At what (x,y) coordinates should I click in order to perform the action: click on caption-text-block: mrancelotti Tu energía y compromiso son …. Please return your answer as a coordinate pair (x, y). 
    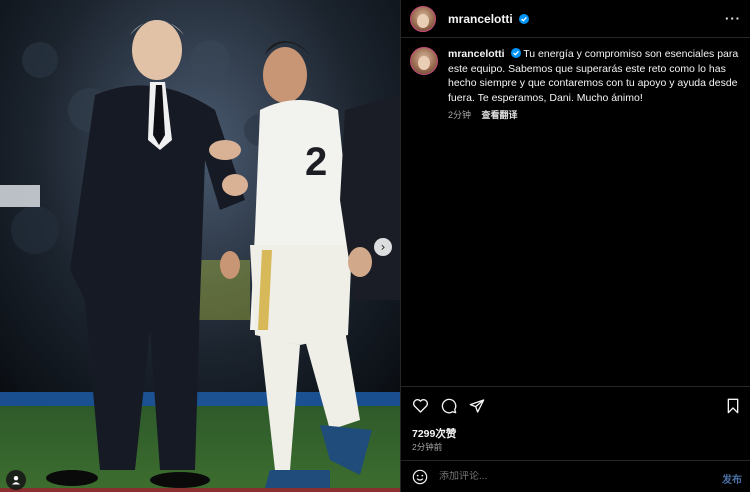
    Looking at the image, I should click on (594, 76).